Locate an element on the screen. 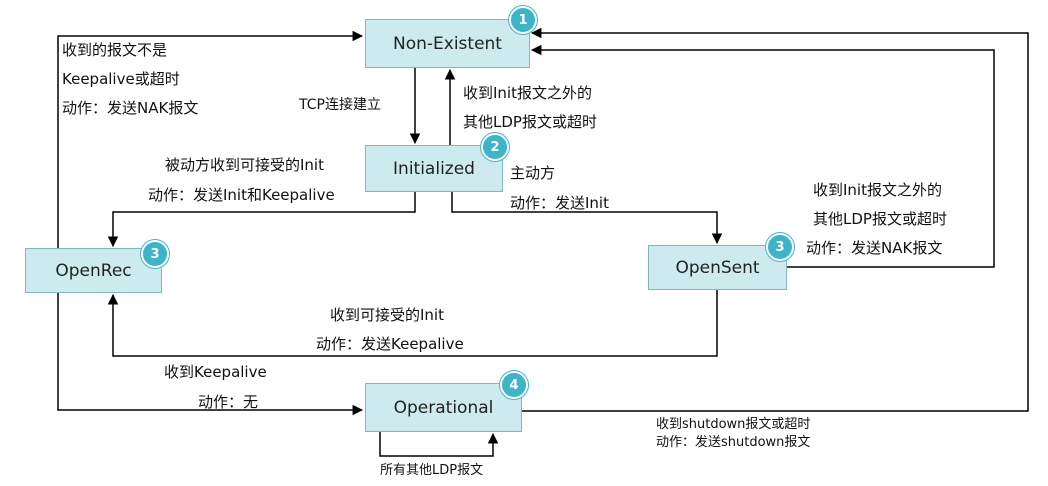  state-label: Operational is located at coordinates (443, 407).